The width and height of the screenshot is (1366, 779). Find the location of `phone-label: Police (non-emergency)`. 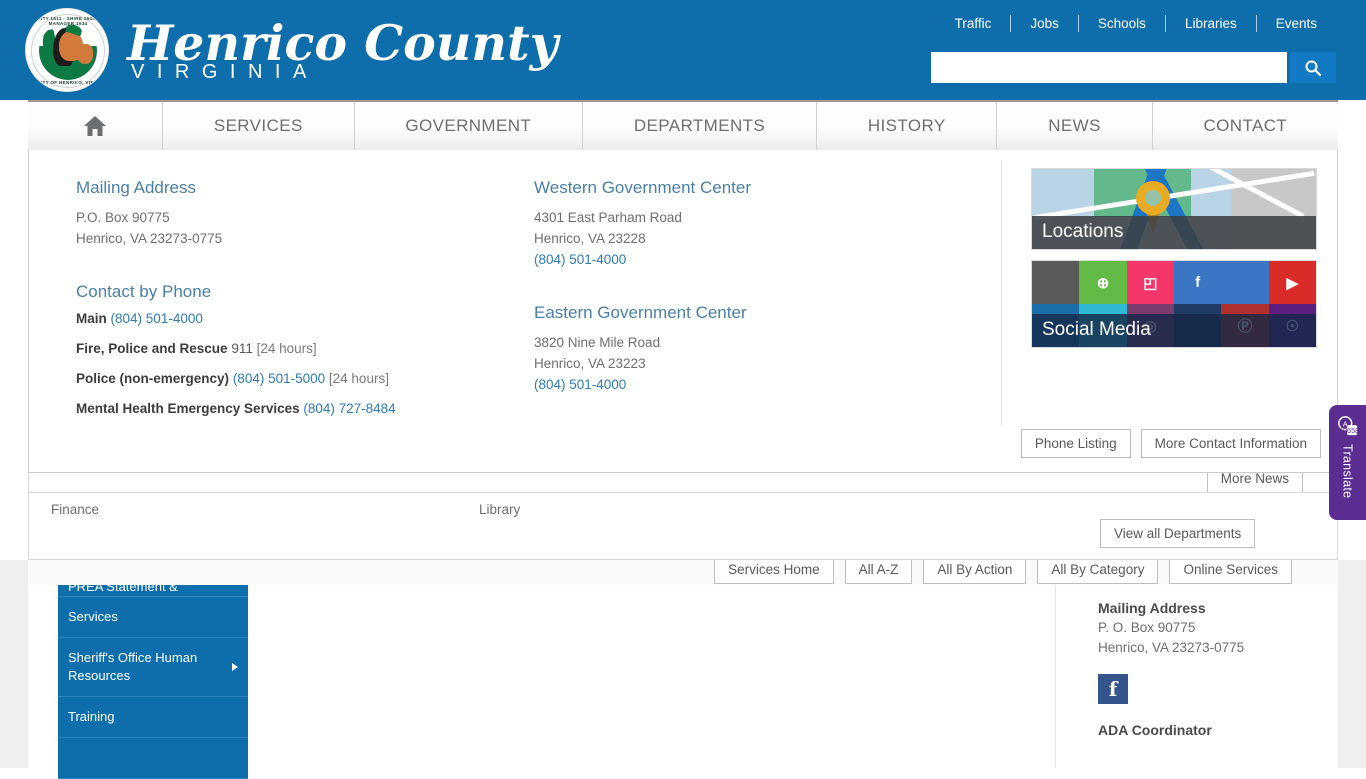

phone-label: Police (non-emergency) is located at coordinates (153, 378).